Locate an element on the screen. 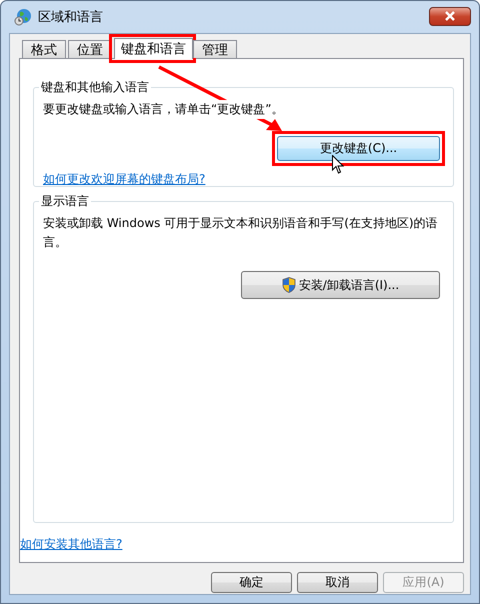 This screenshot has width=480, height=604. group-title: 键盘和其他输入语言 is located at coordinates (95, 87).